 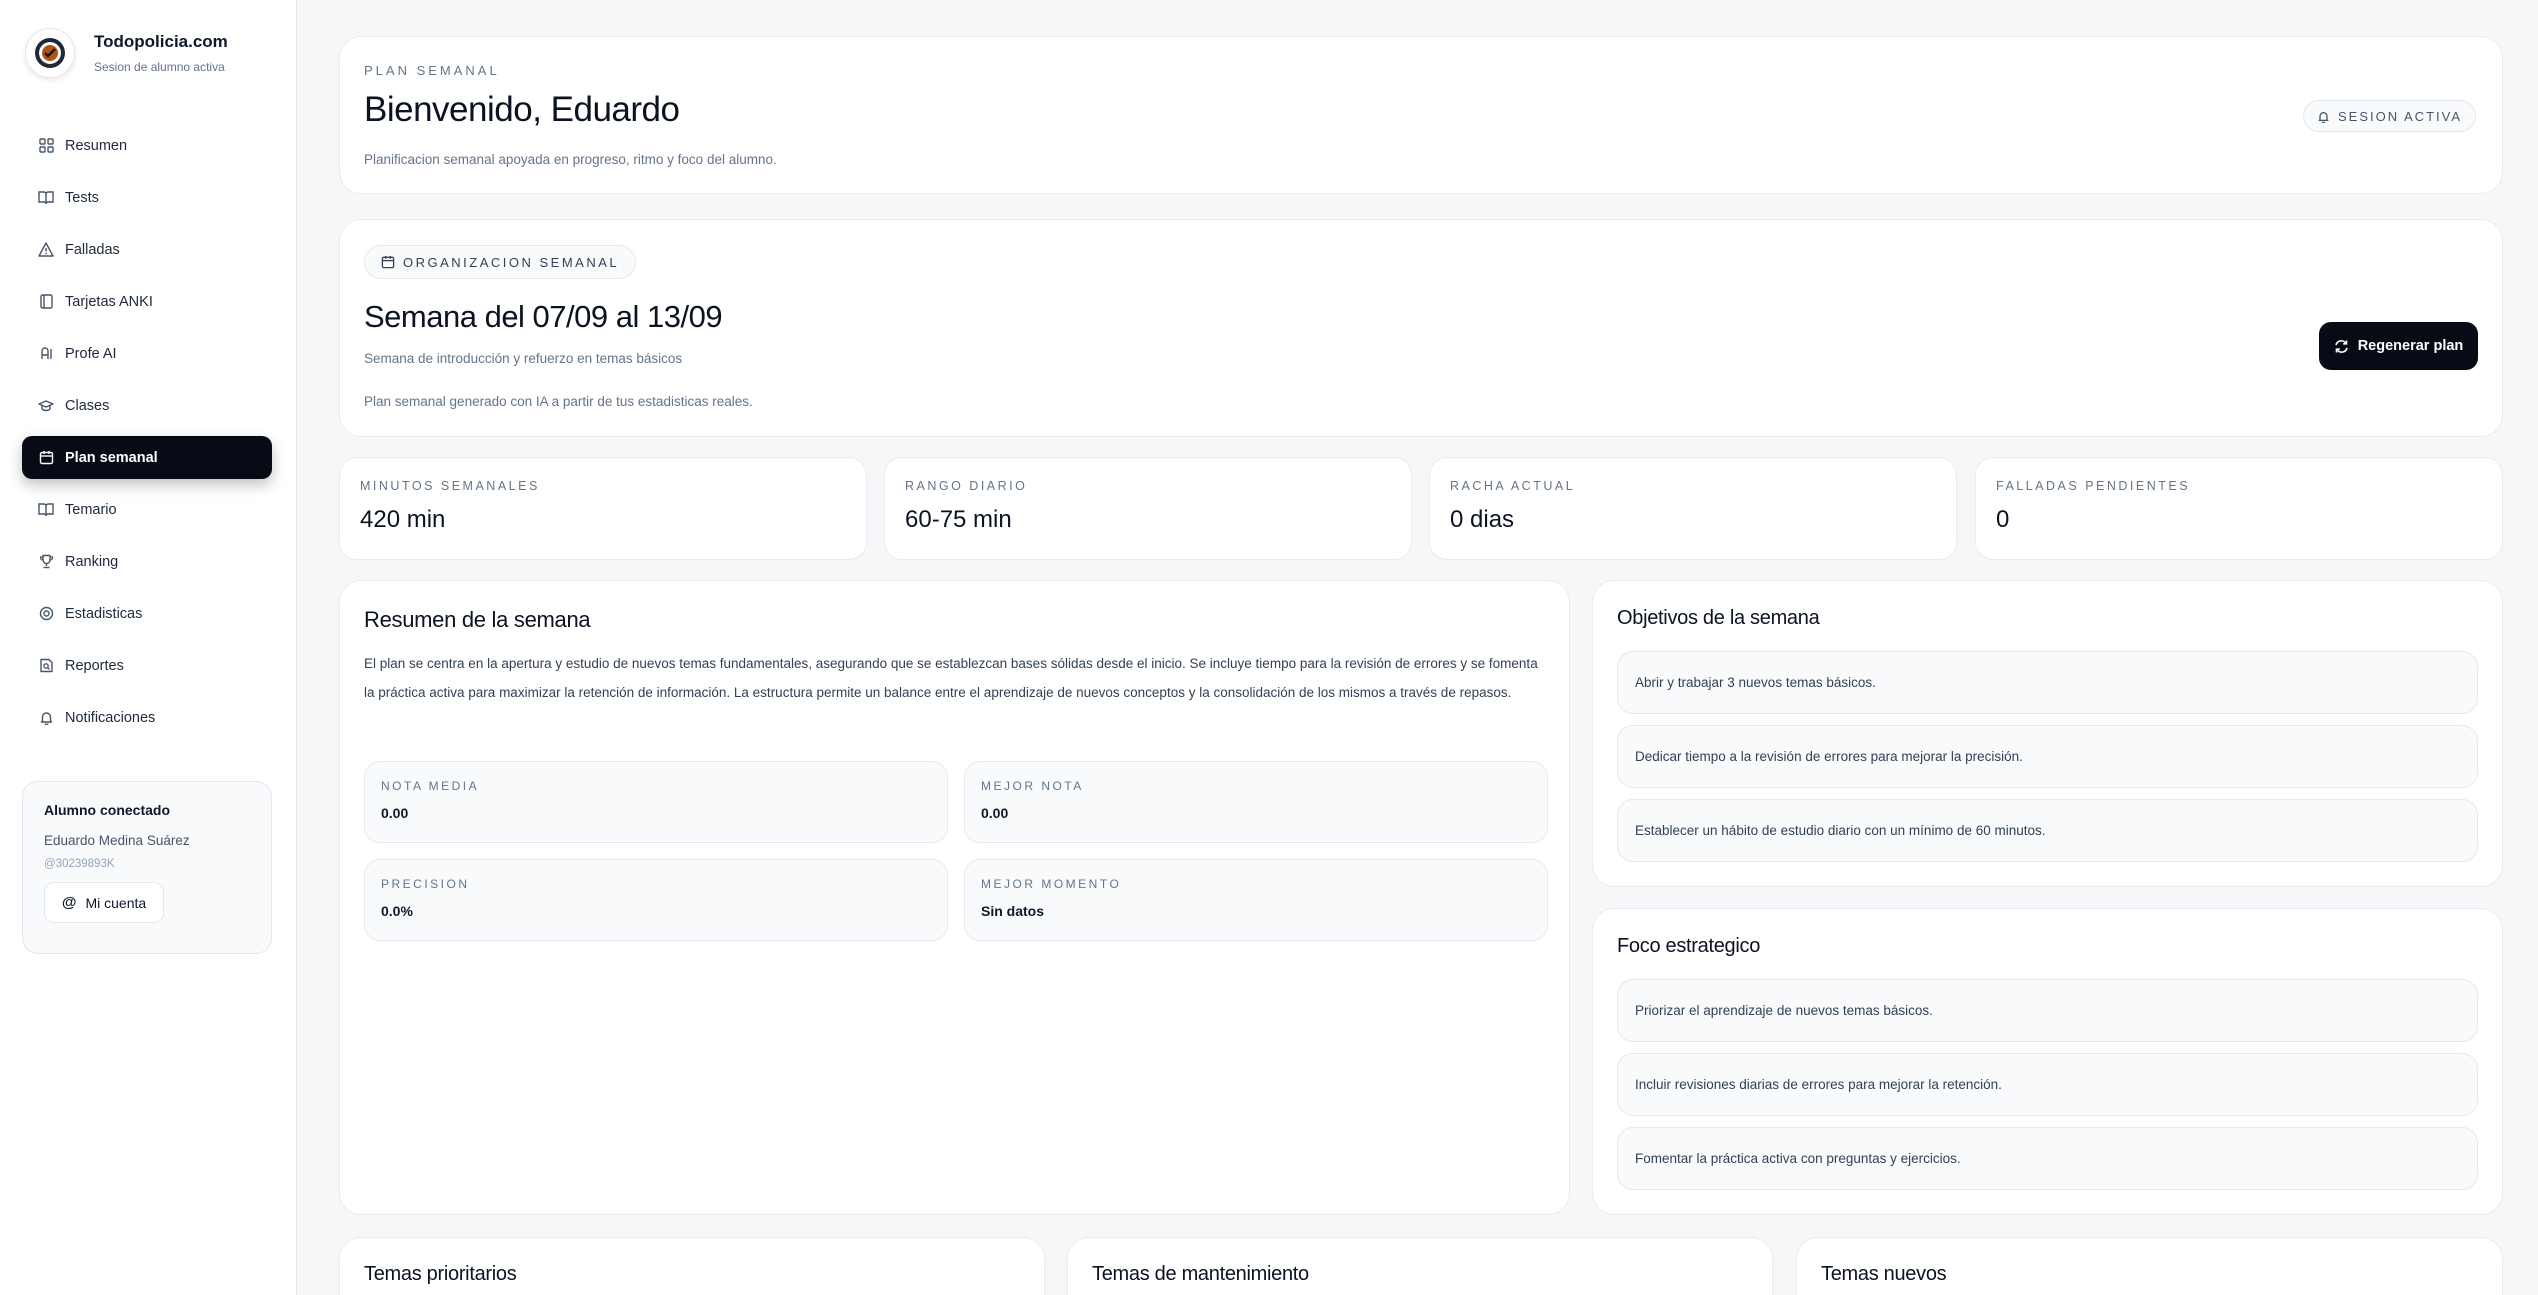 I want to click on police-badge-icon, so click(x=50, y=53).